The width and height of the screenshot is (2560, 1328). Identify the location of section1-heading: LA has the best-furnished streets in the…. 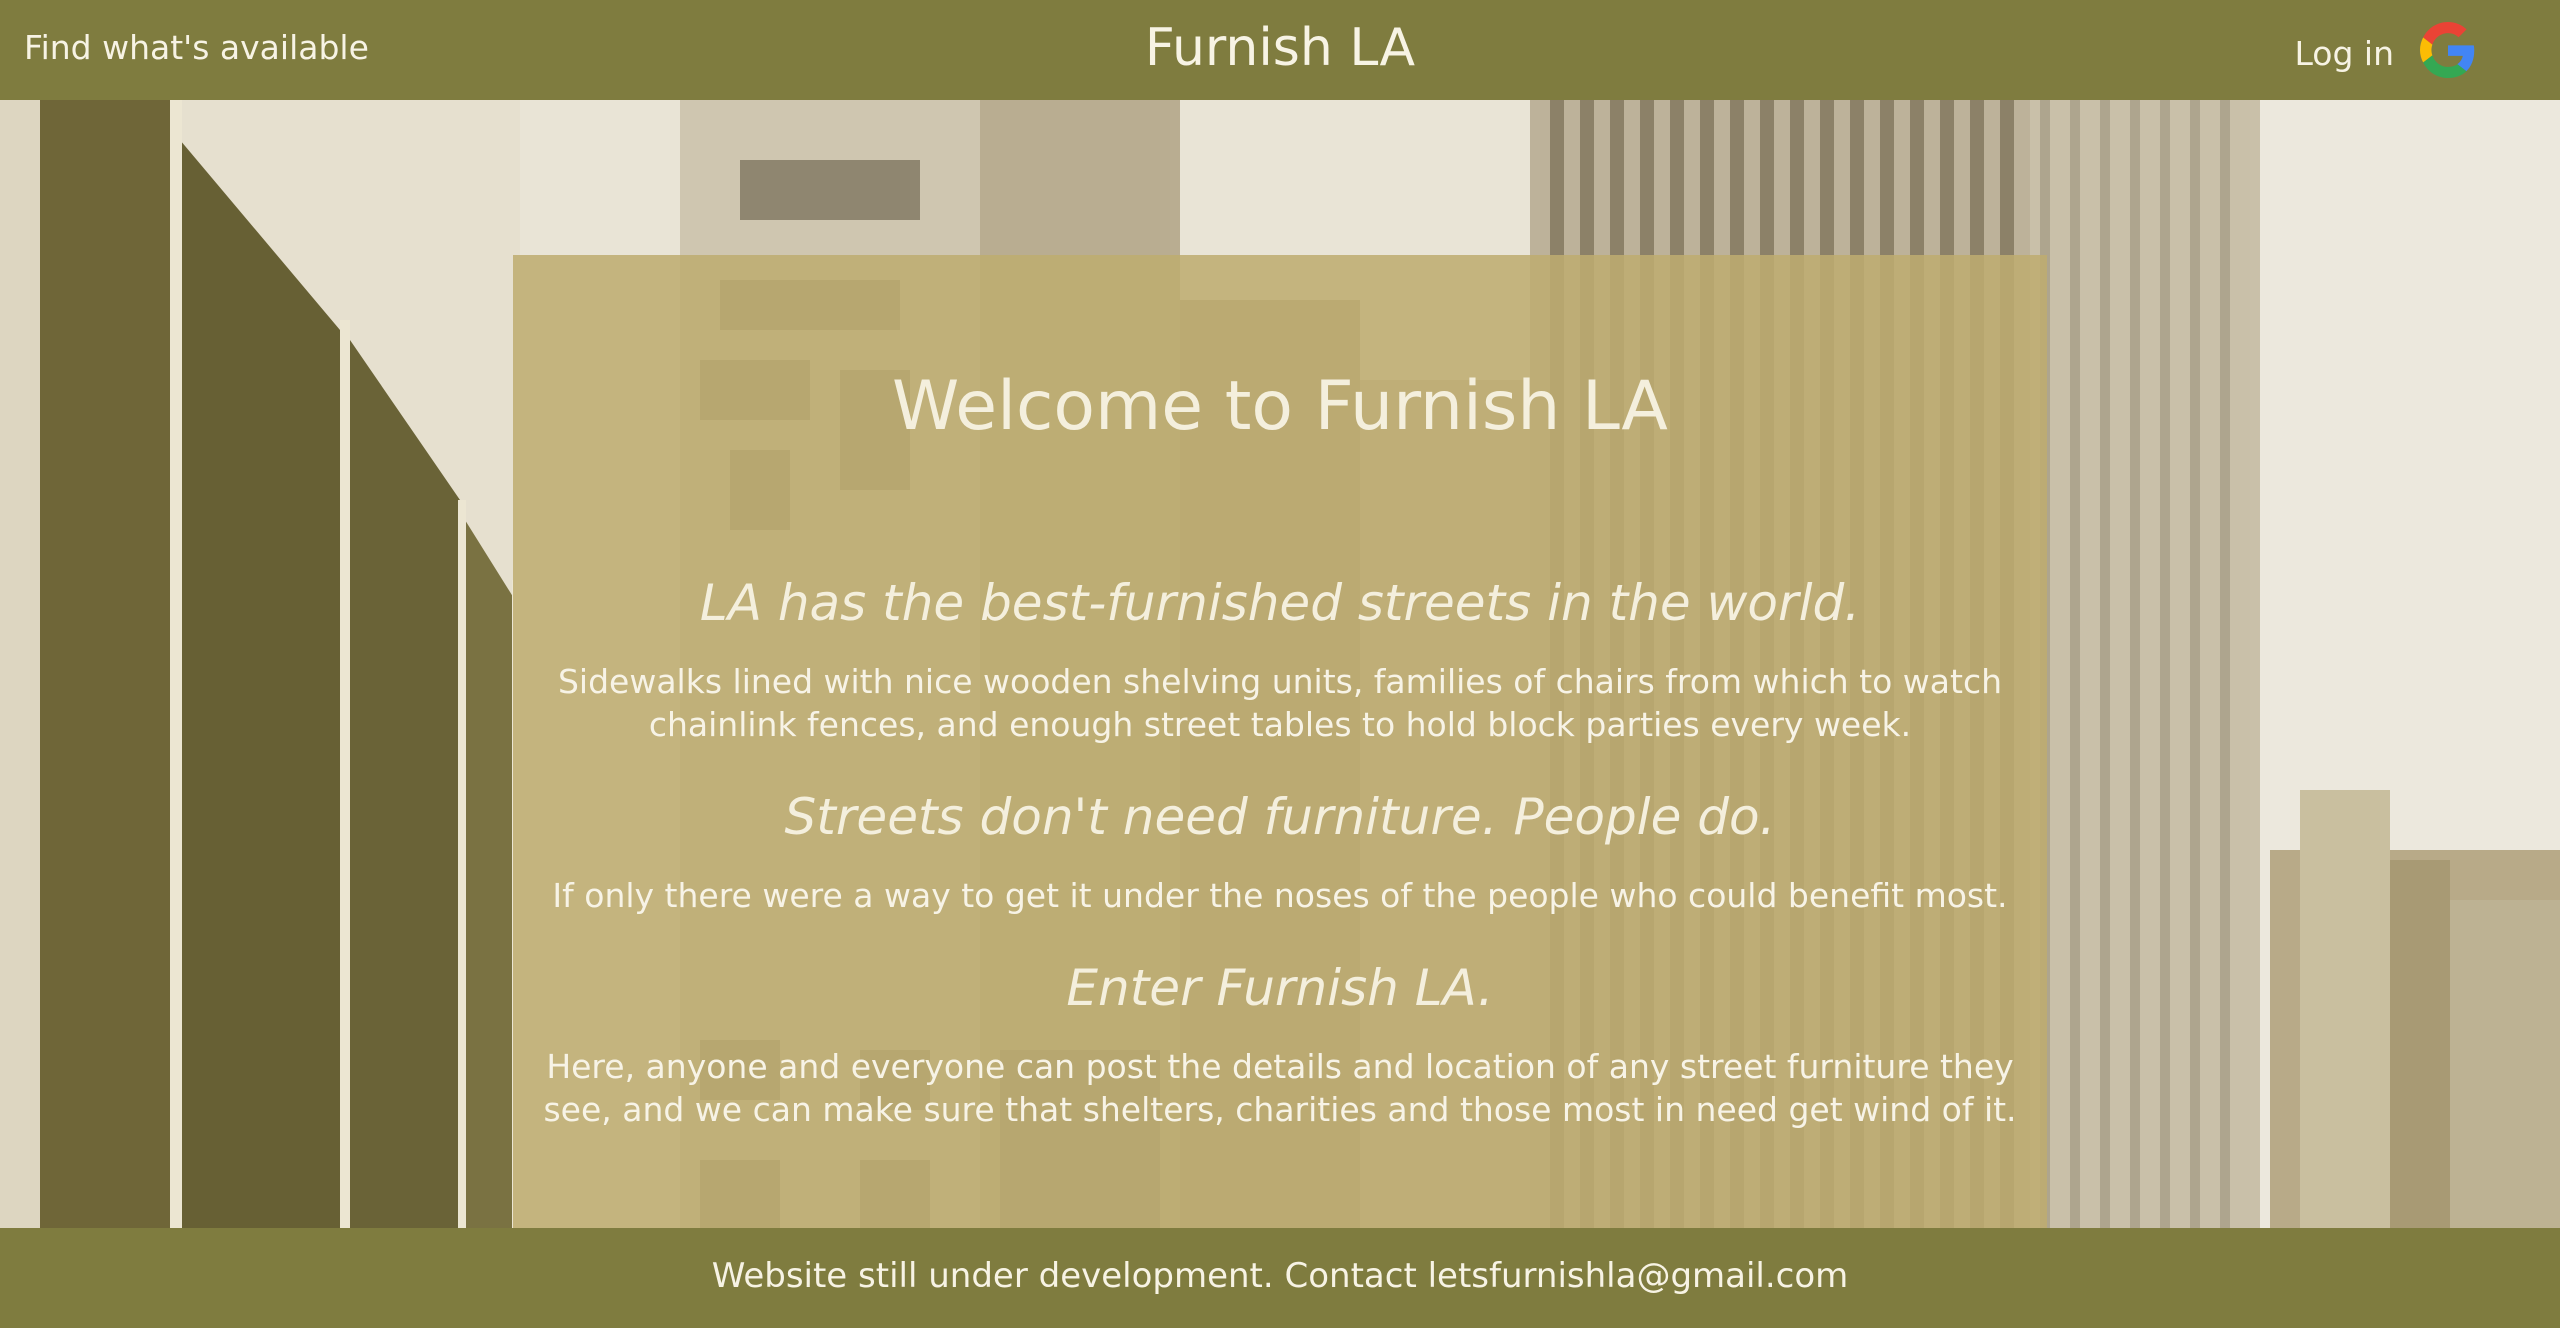
(1280, 603).